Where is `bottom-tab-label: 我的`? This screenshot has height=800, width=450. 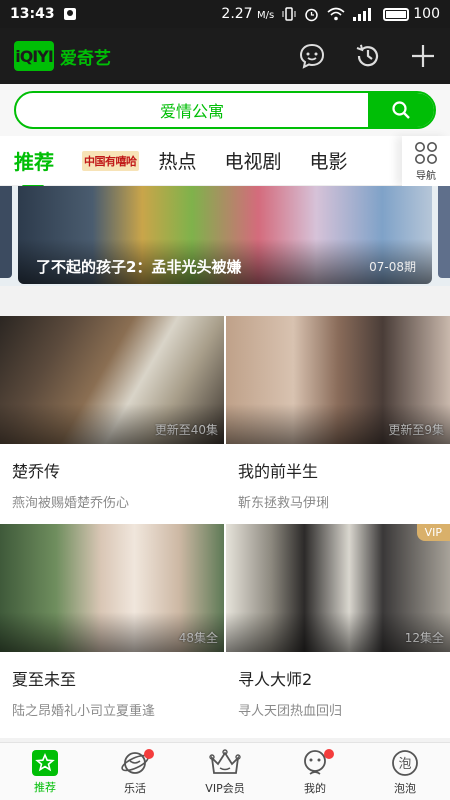 bottom-tab-label: 我的 is located at coordinates (315, 788).